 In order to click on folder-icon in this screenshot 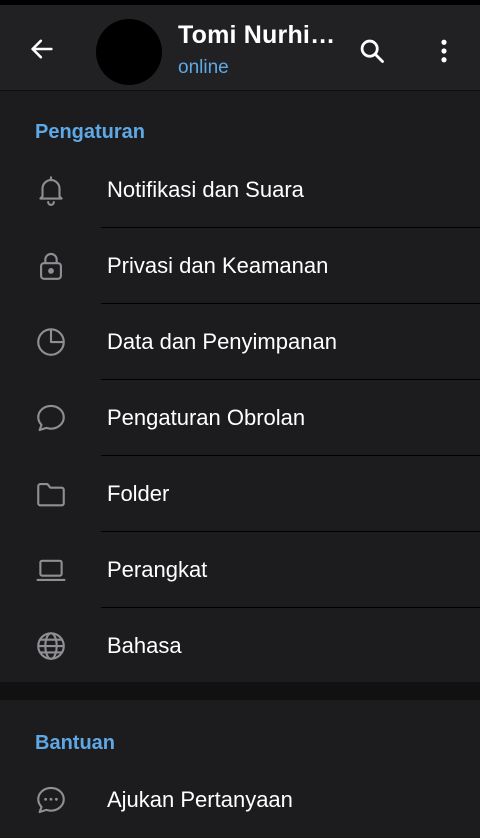, I will do `click(51, 494)`.